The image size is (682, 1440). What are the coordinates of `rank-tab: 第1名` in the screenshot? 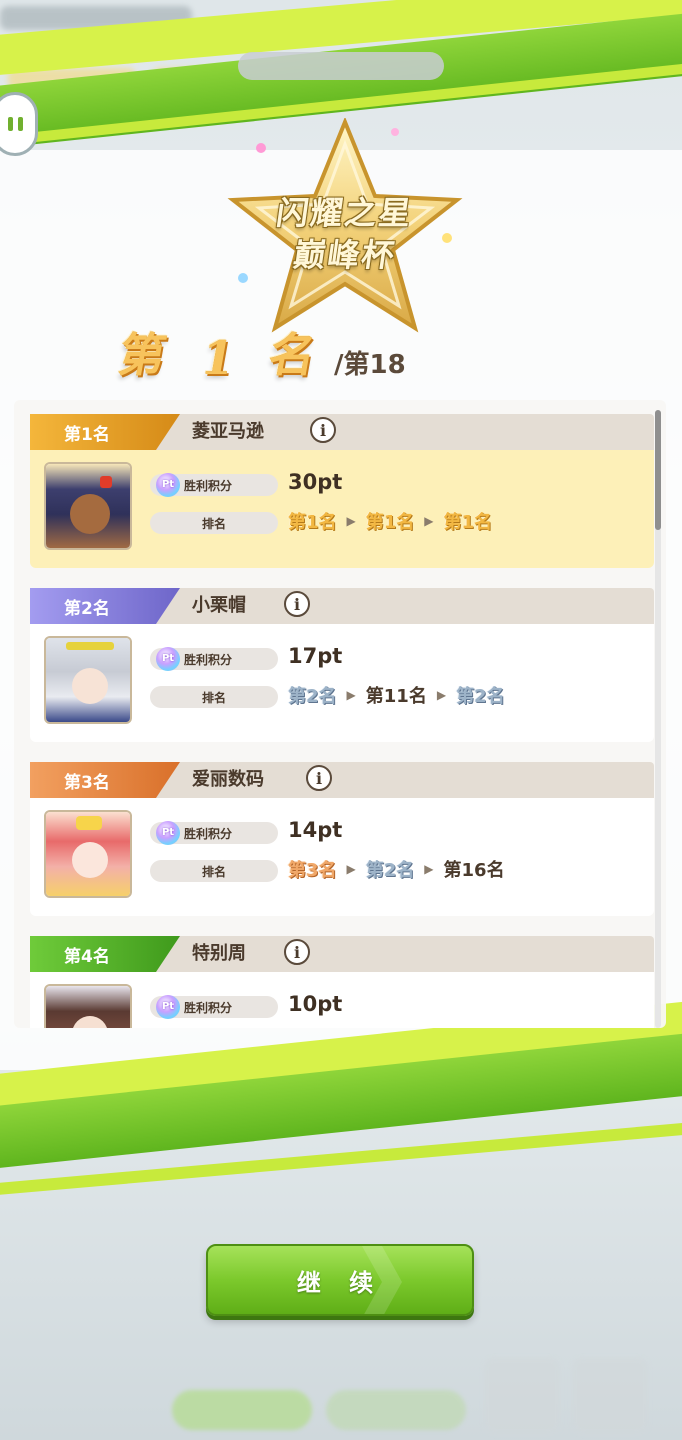 It's located at (105, 432).